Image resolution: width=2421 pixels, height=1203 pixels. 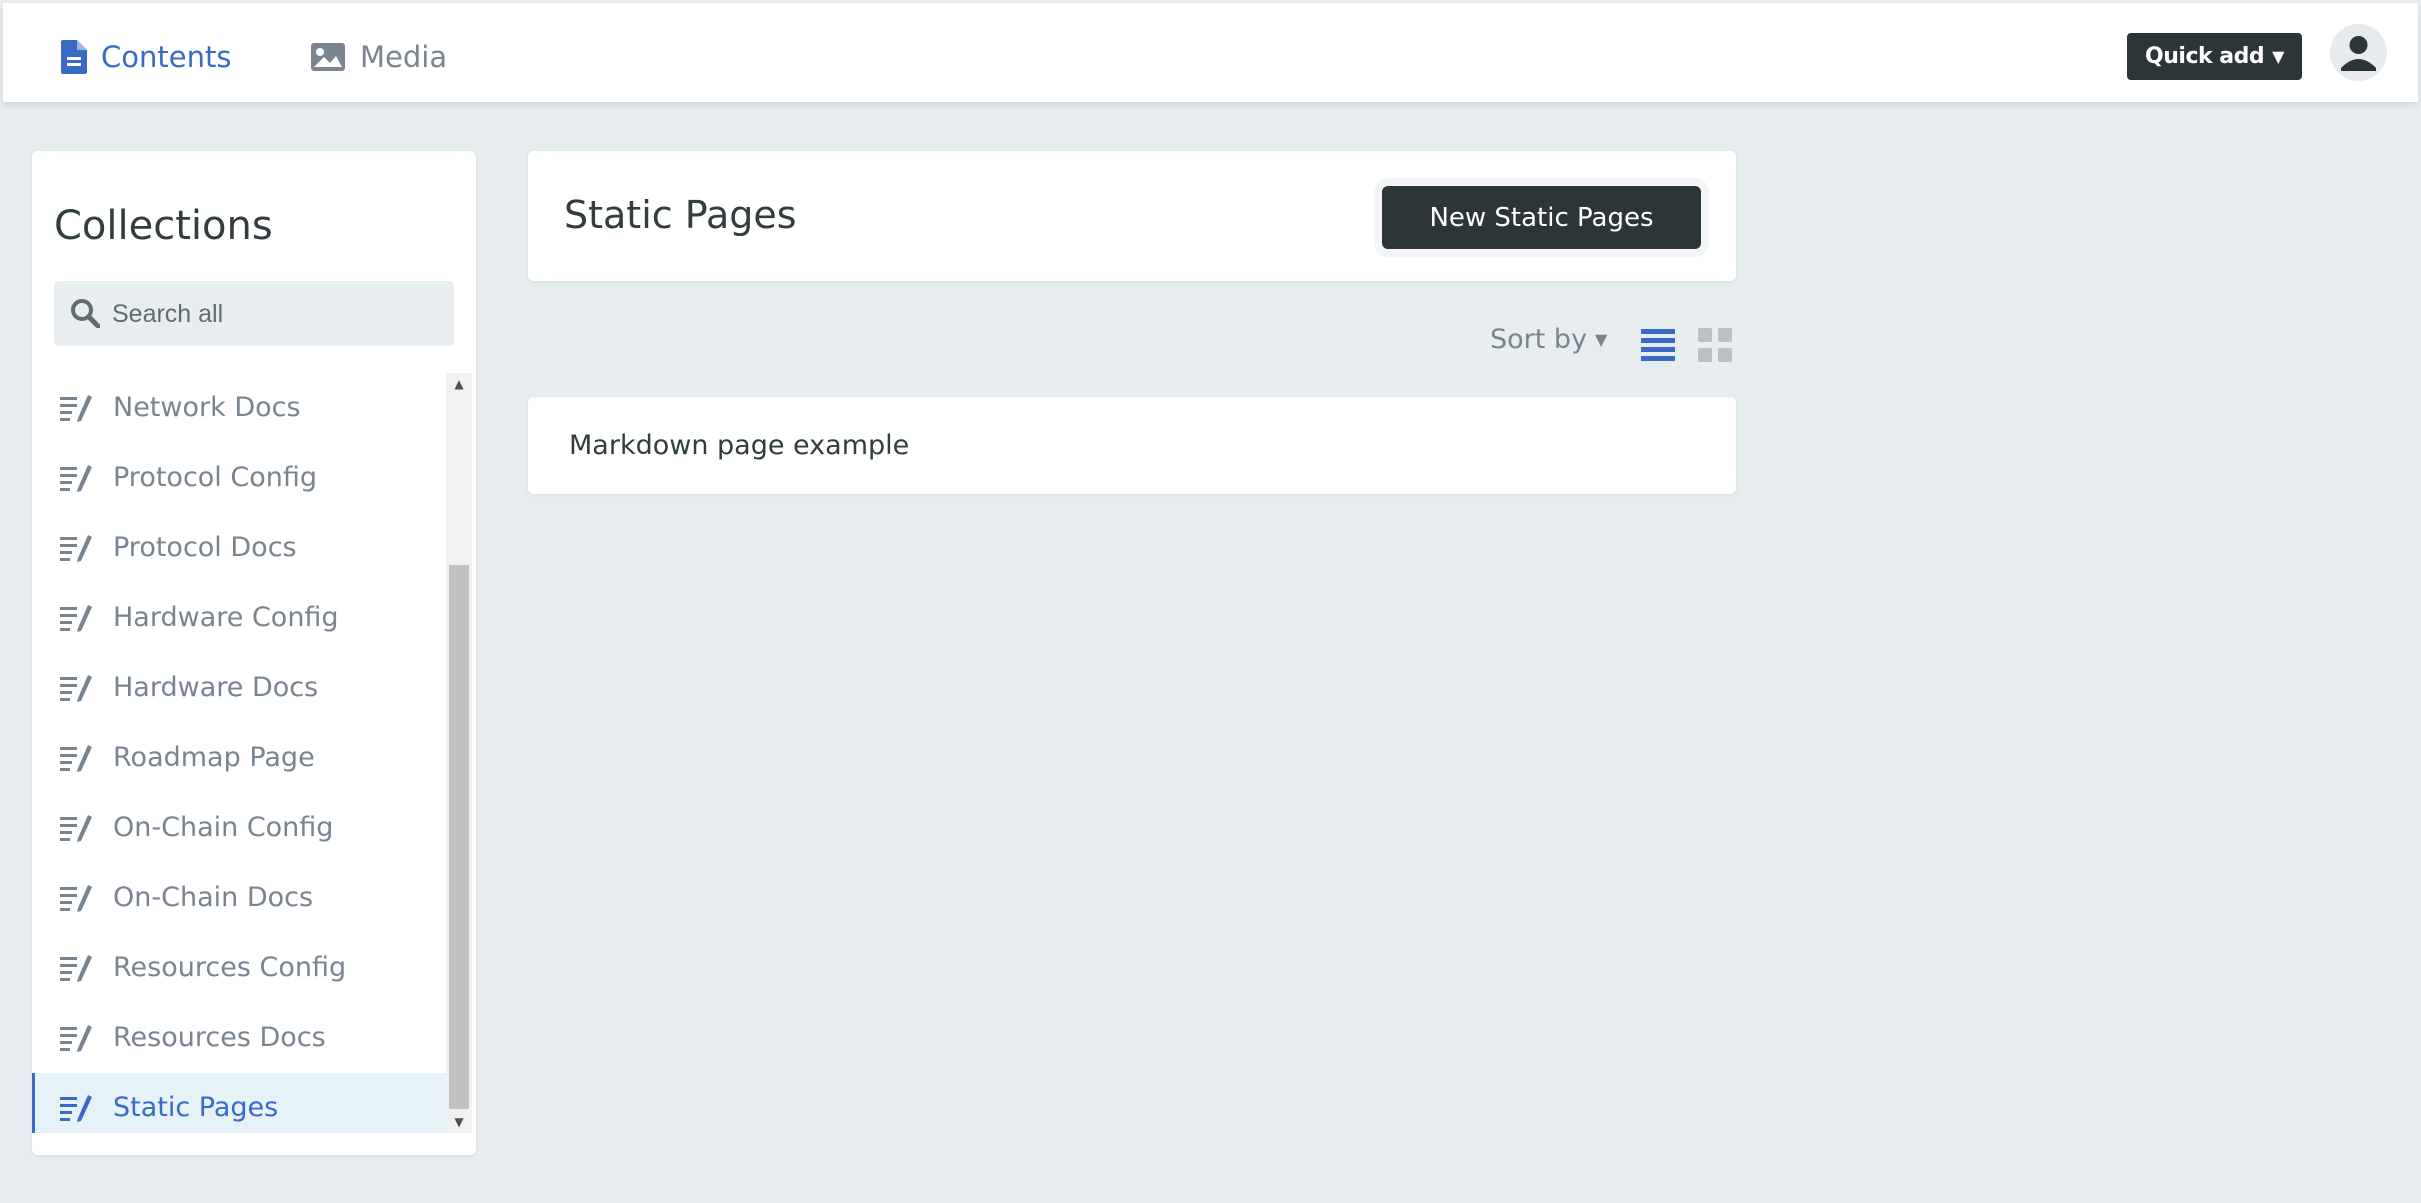 What do you see at coordinates (214, 757) in the screenshot?
I see `sidebar-item-label: Roadmap Page` at bounding box center [214, 757].